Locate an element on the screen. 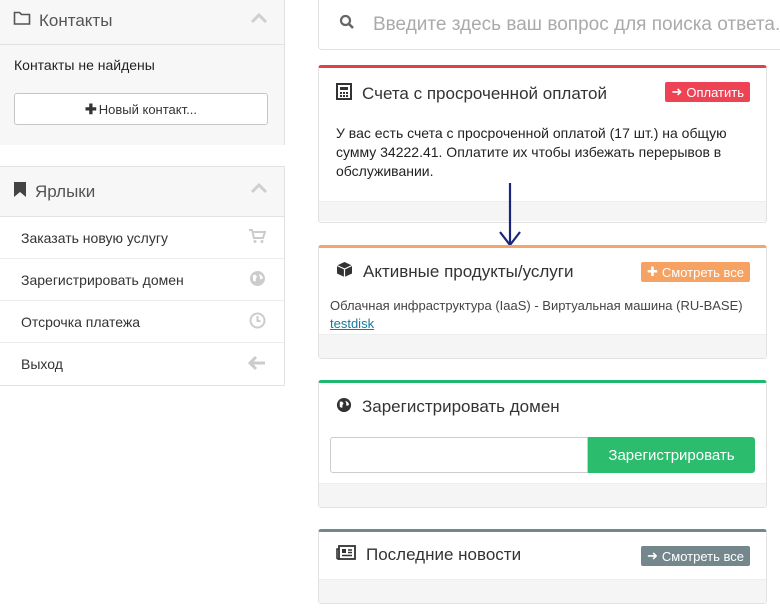 The width and height of the screenshot is (780, 615). folder-icon is located at coordinates (22, 20).